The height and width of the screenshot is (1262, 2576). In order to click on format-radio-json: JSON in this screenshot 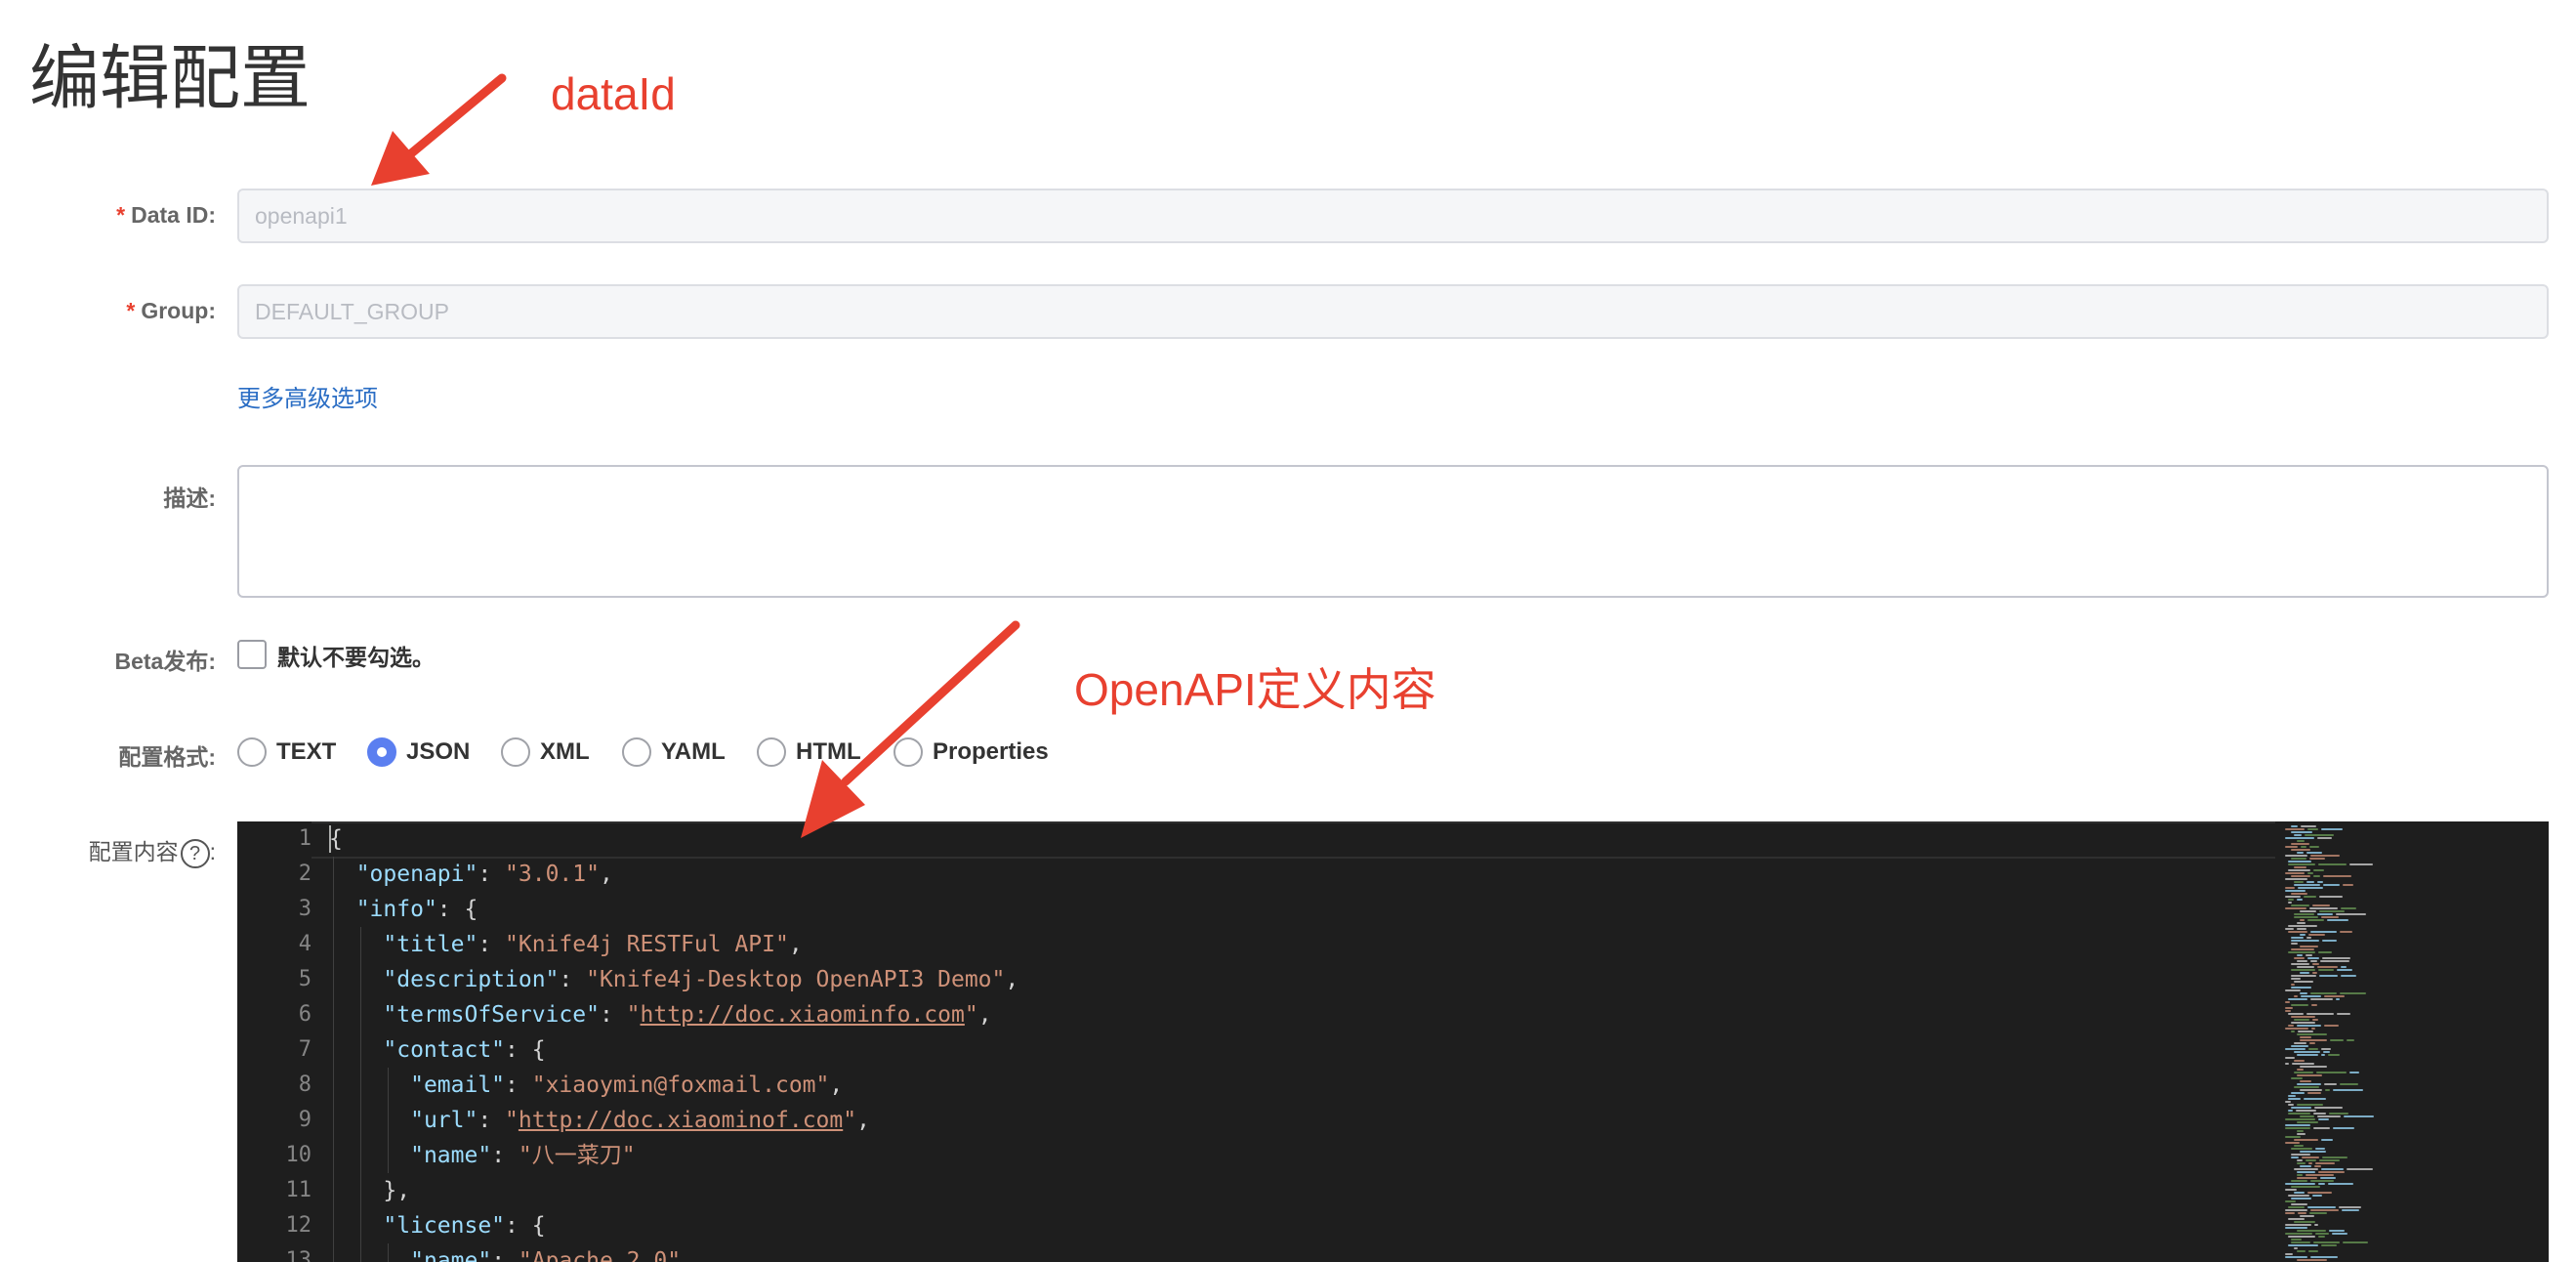, I will do `click(418, 752)`.